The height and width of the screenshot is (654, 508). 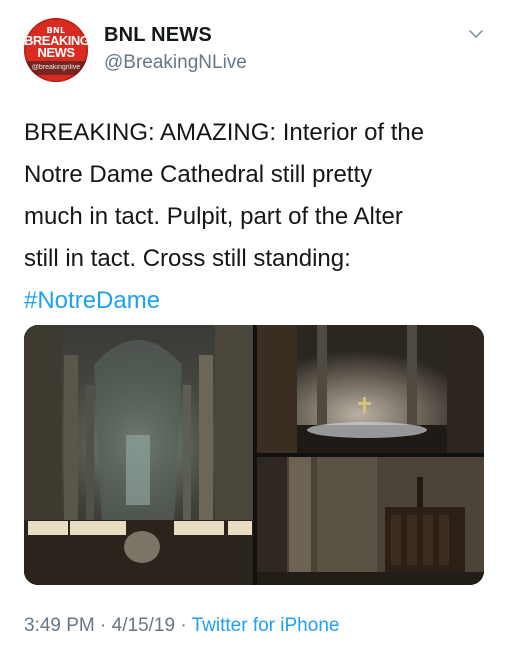 I want to click on tweet-date: 4/15/19, so click(x=143, y=625).